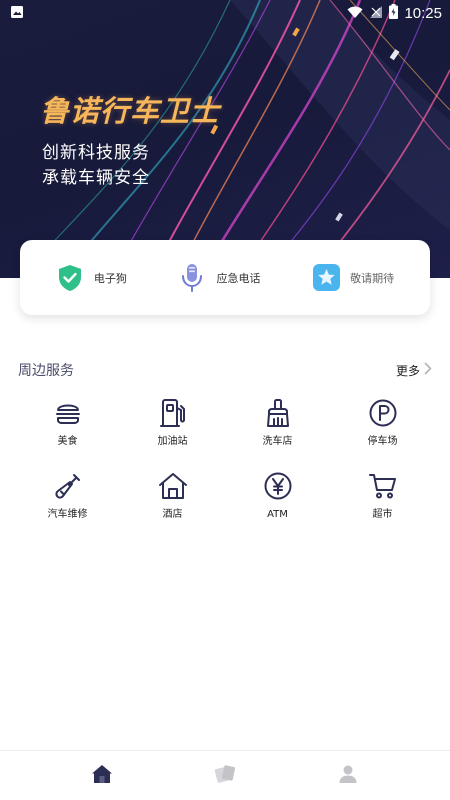 This screenshot has width=450, height=800. Describe the element at coordinates (428, 370) in the screenshot. I see `chevron-right-icon` at that location.